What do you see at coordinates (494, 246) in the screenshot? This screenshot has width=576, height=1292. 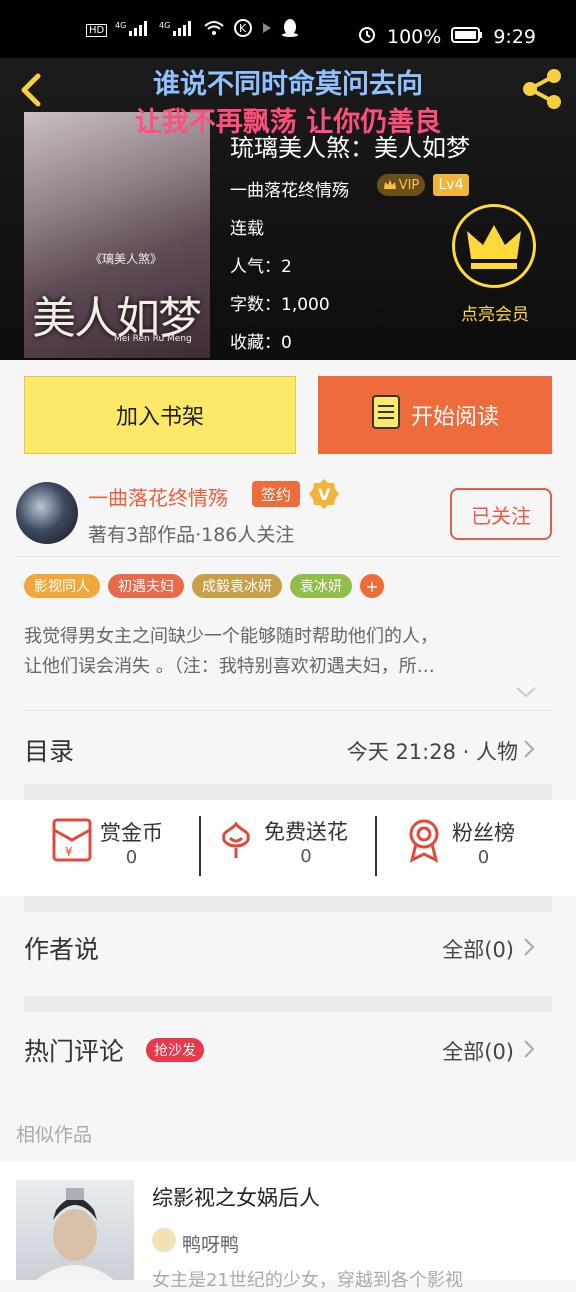 I see `member-crown-icon` at bounding box center [494, 246].